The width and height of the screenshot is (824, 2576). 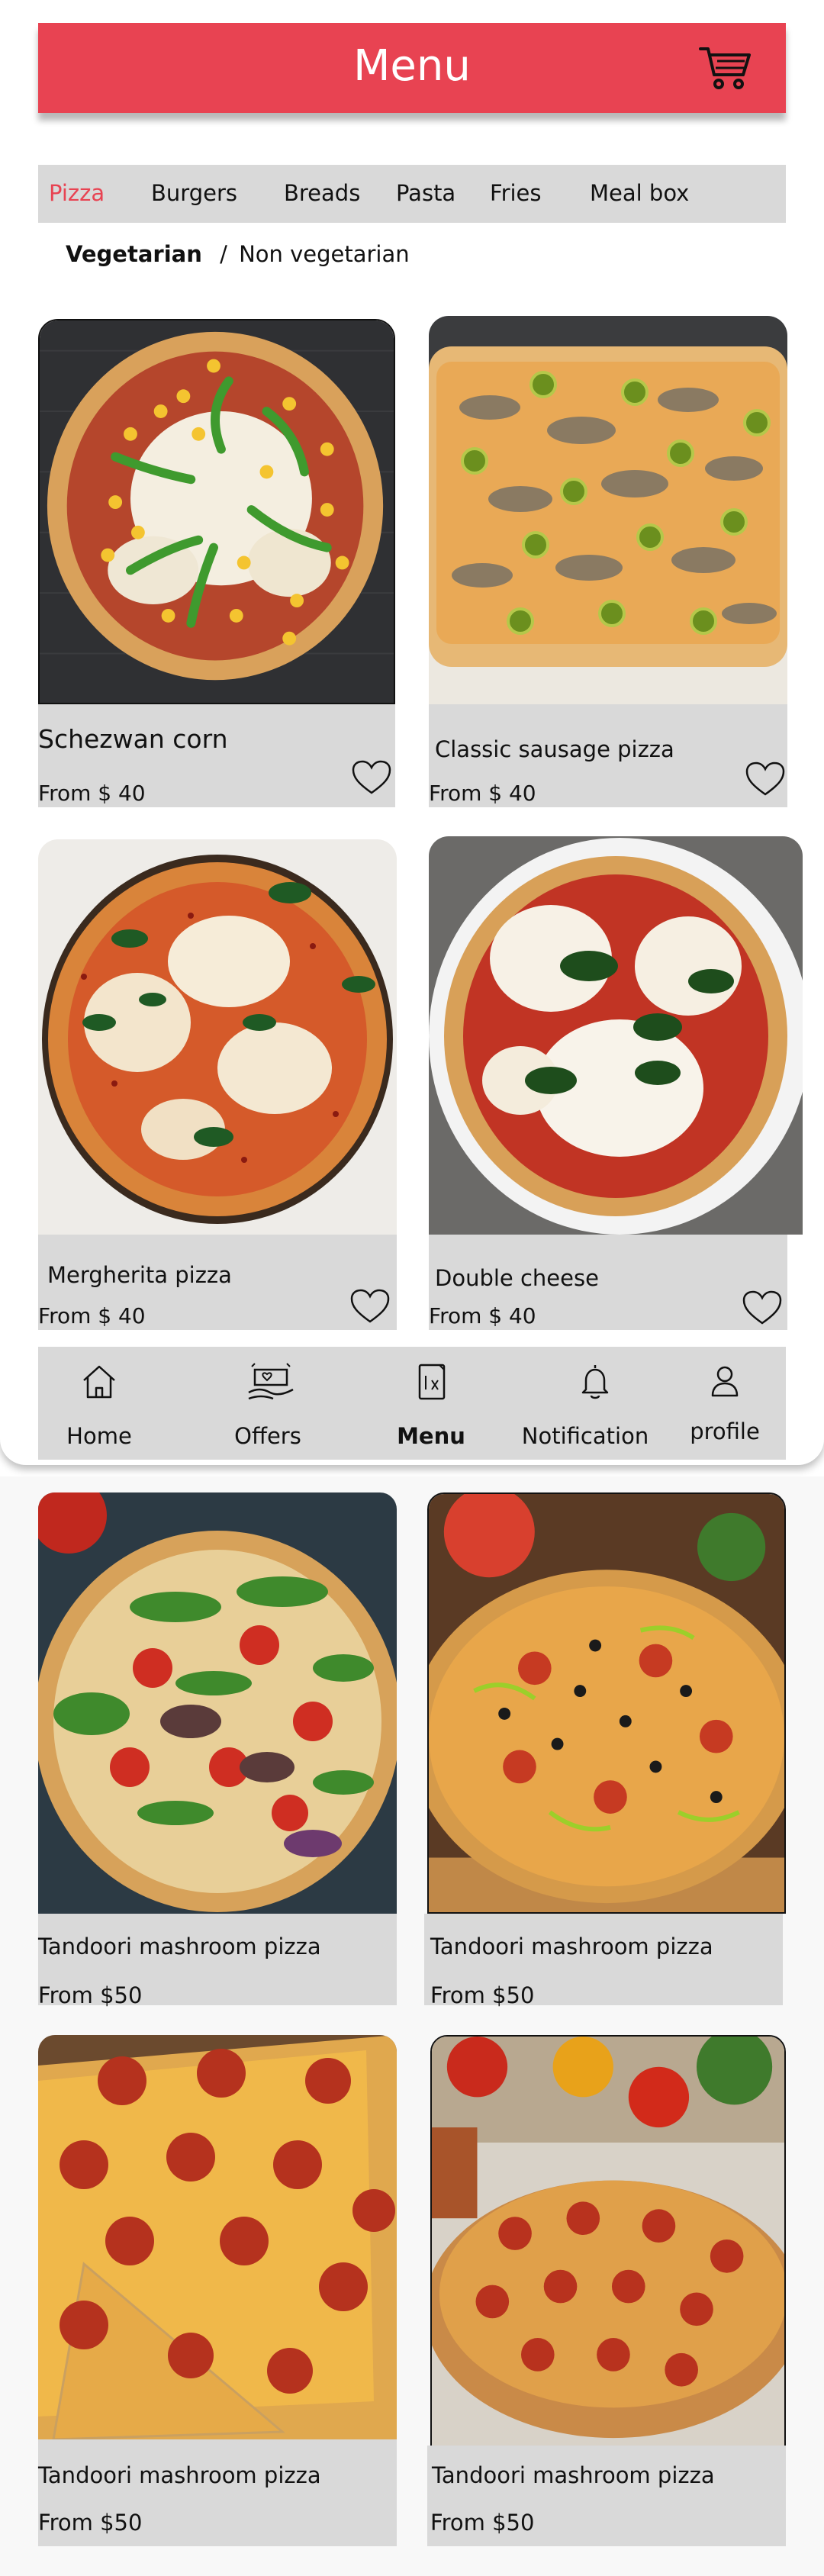 I want to click on tab-pizza: Pizza, so click(x=77, y=193).